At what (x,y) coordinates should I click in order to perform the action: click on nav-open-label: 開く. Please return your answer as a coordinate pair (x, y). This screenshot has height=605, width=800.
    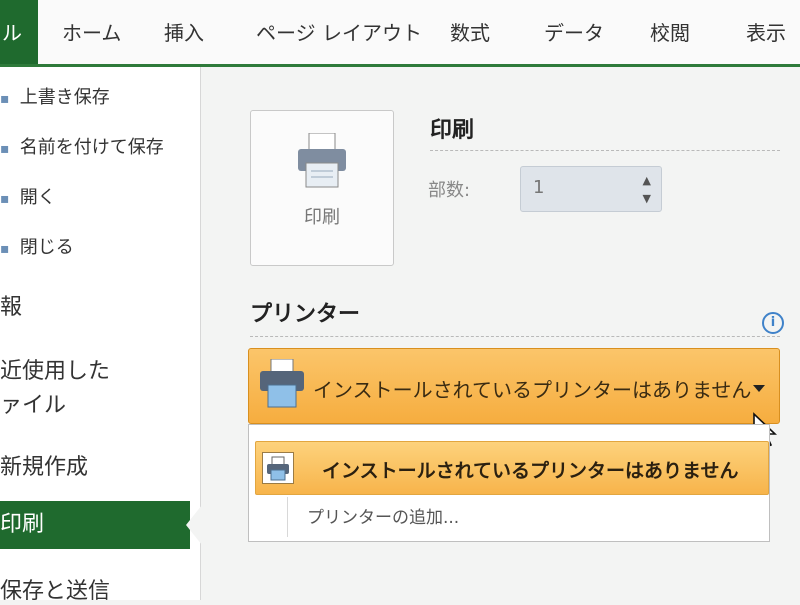
    Looking at the image, I should click on (37, 197).